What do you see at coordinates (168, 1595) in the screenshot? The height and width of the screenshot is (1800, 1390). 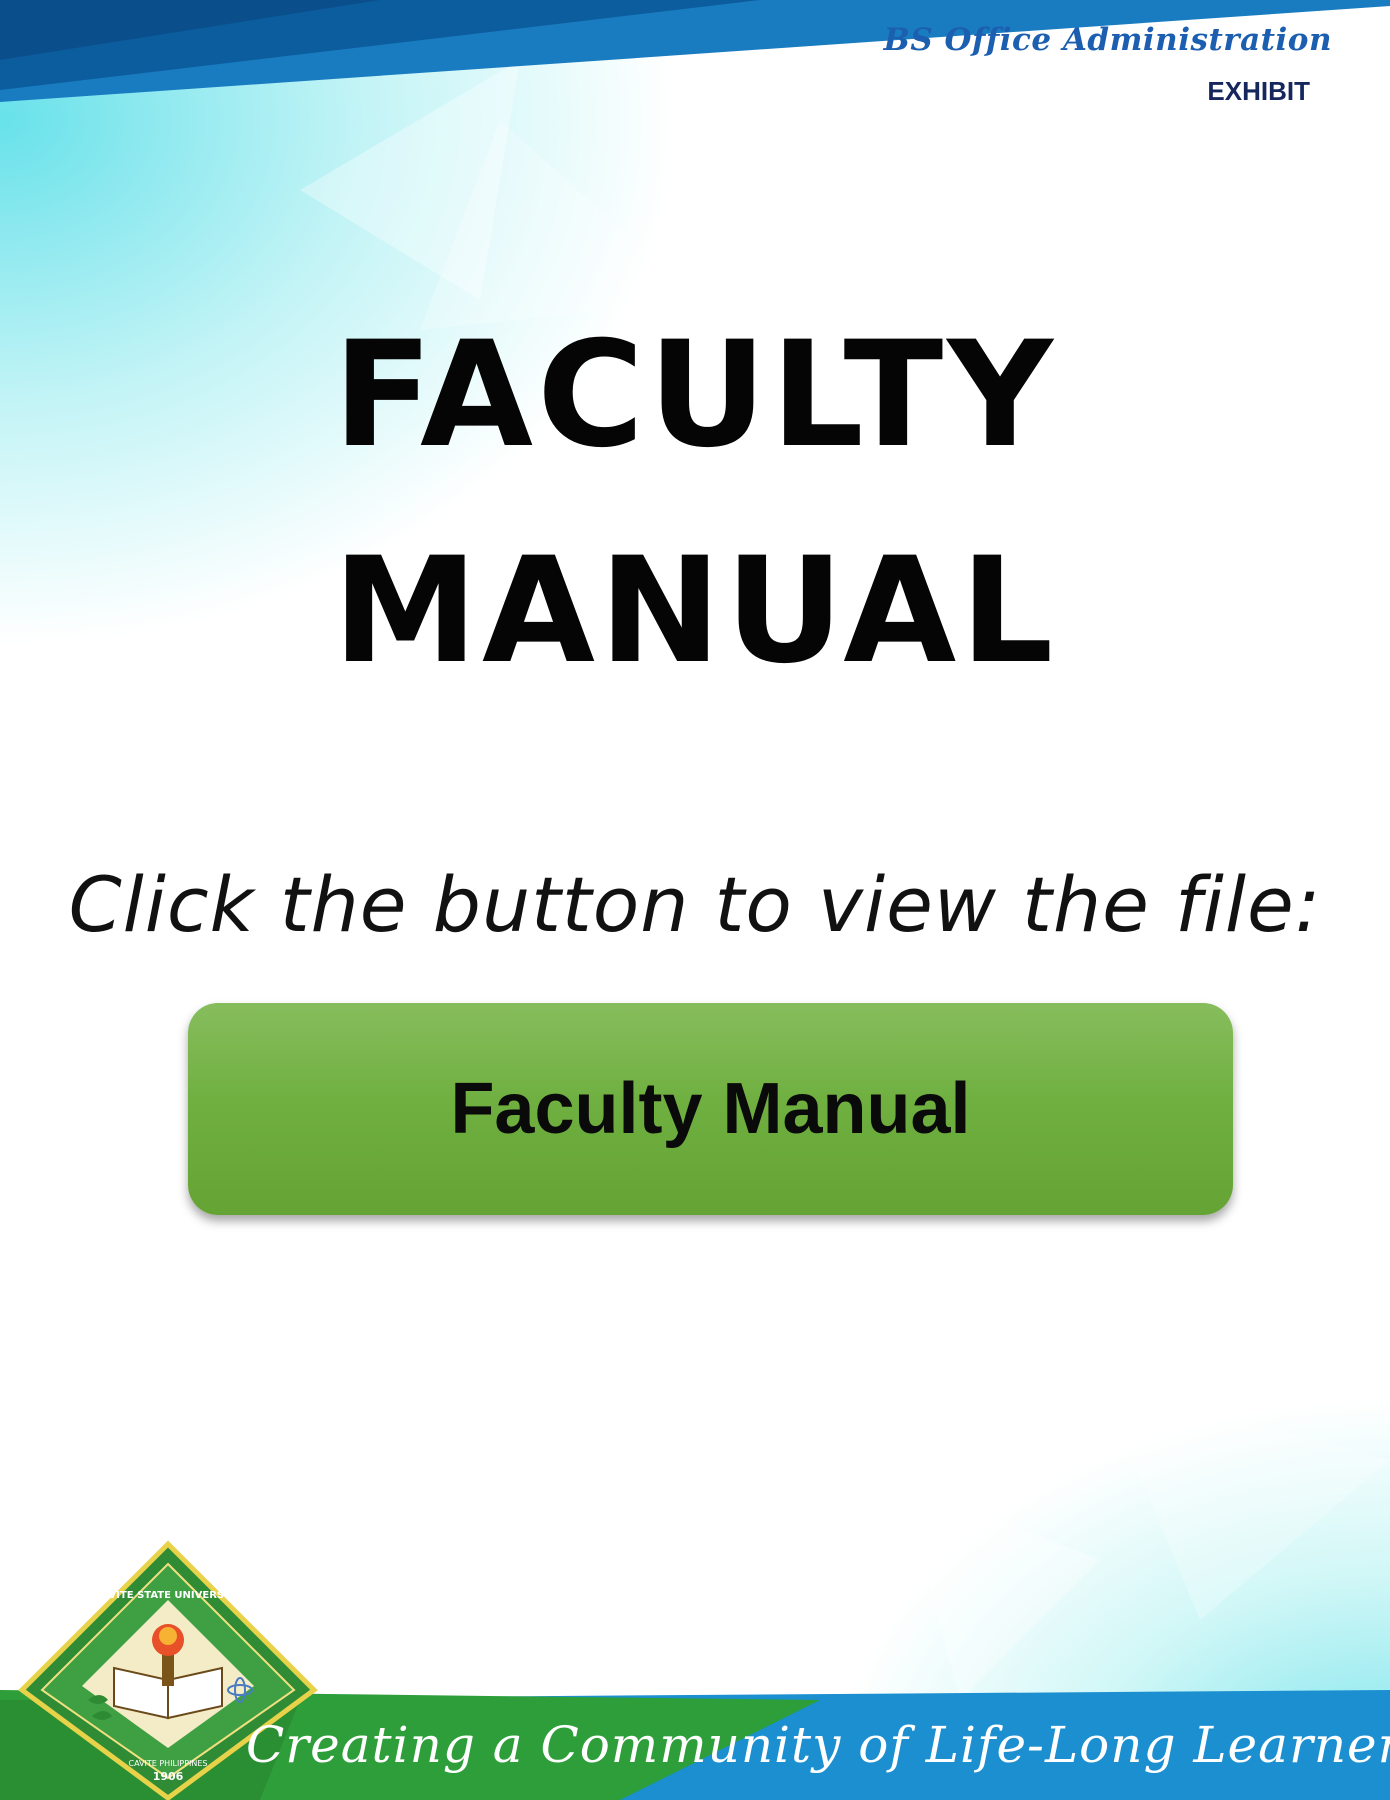 I see `seal-text-top: CAVITE STATE UNIVERSITY` at bounding box center [168, 1595].